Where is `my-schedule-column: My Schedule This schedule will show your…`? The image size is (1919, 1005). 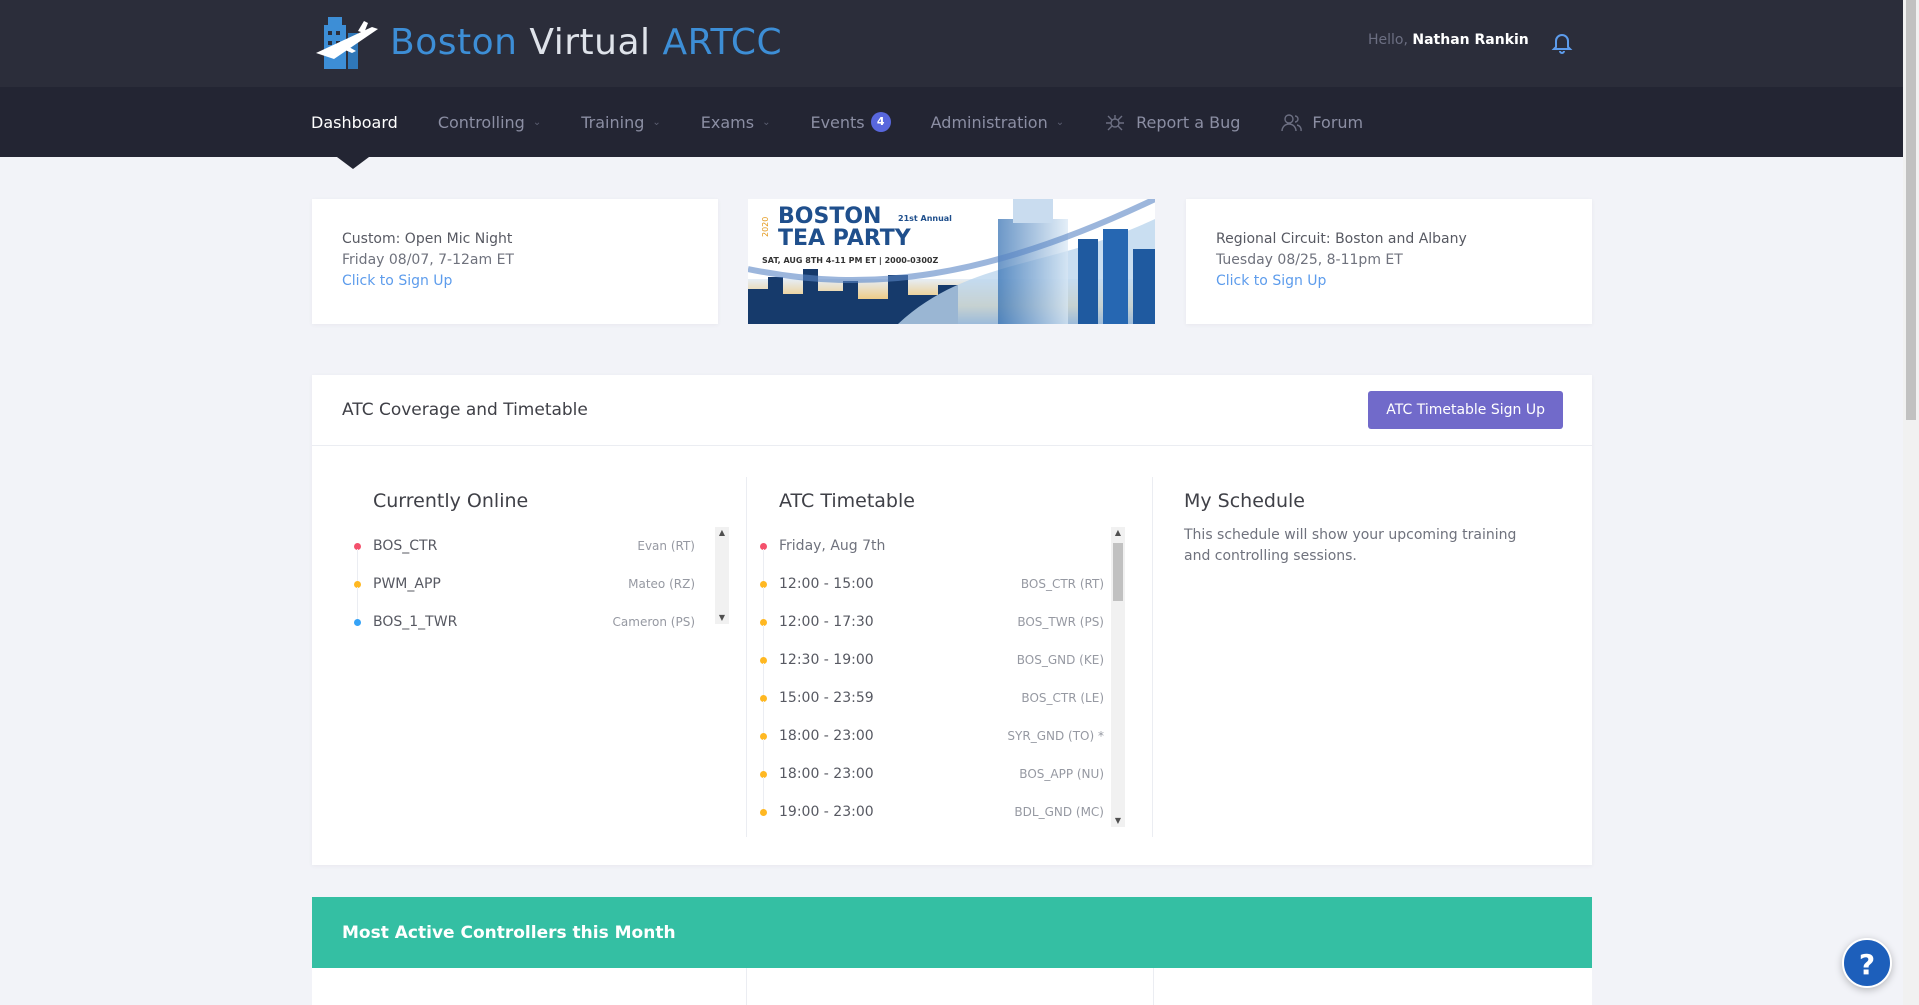 my-schedule-column: My Schedule This schedule will show your… is located at coordinates (1372, 657).